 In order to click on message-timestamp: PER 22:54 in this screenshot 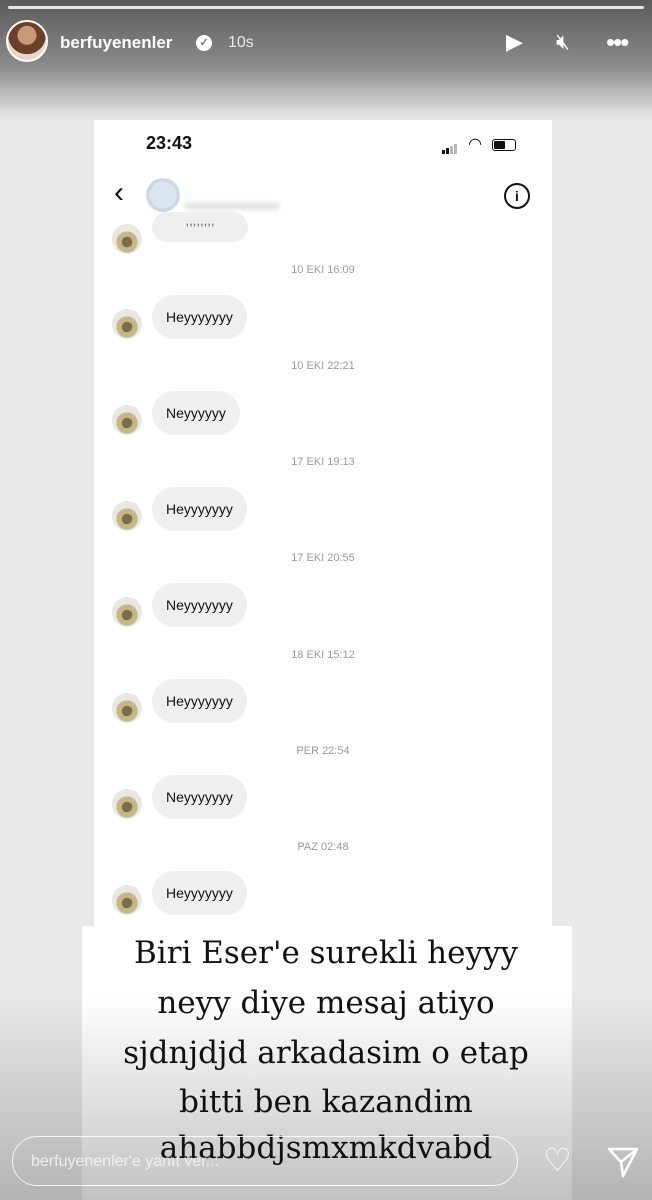, I will do `click(323, 751)`.